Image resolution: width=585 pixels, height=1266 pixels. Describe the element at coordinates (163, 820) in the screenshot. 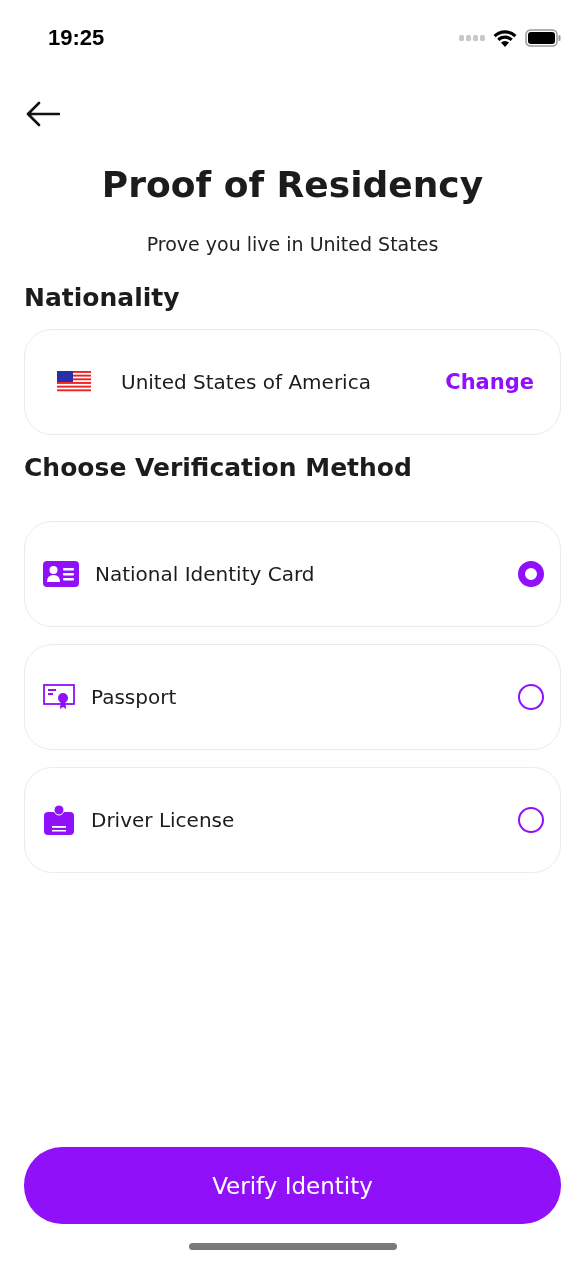

I see `method-label: Driver License` at that location.